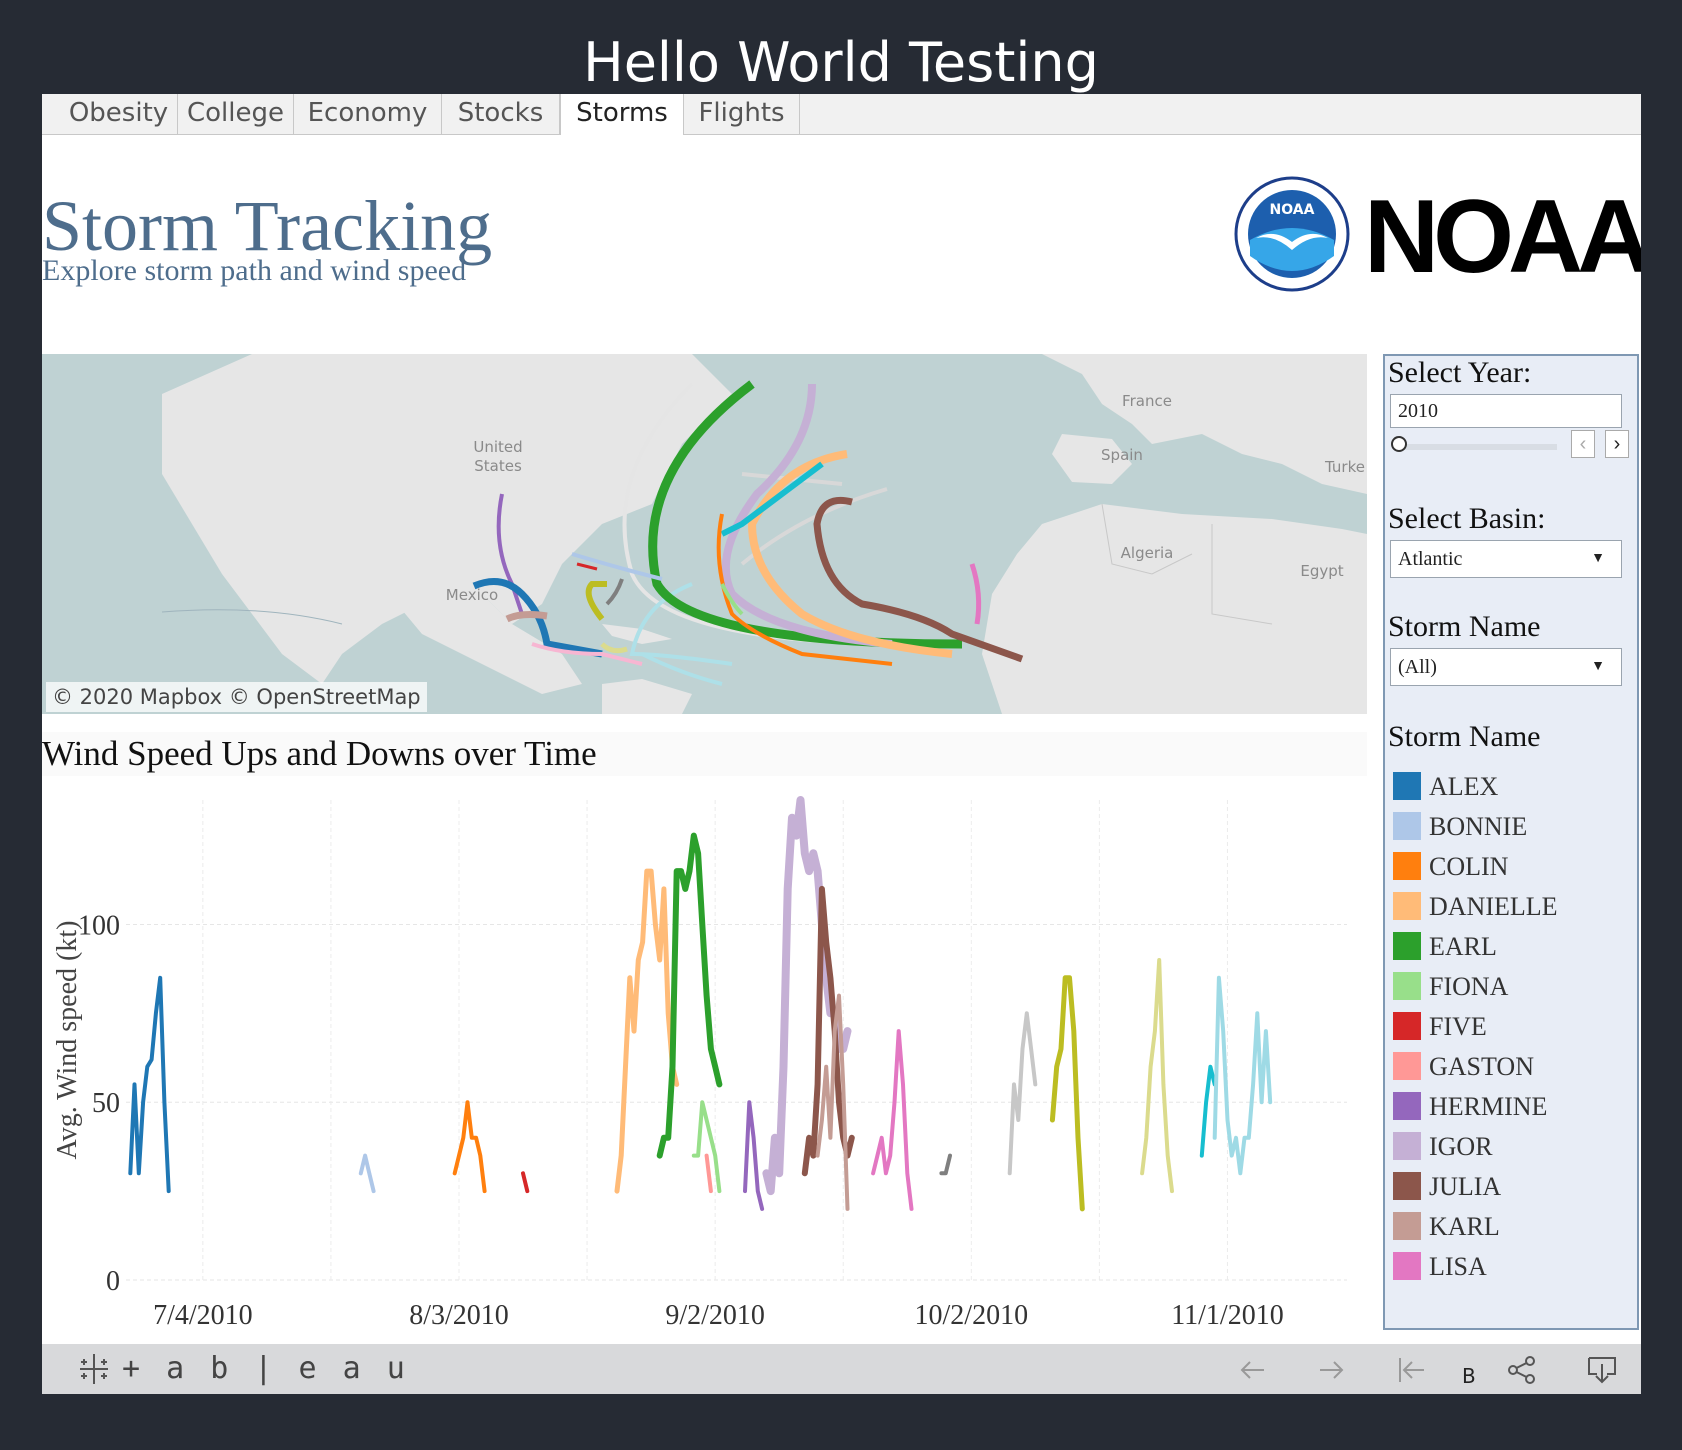 Image resolution: width=1682 pixels, height=1450 pixels. I want to click on legend-label: DANIELLE, so click(1493, 906).